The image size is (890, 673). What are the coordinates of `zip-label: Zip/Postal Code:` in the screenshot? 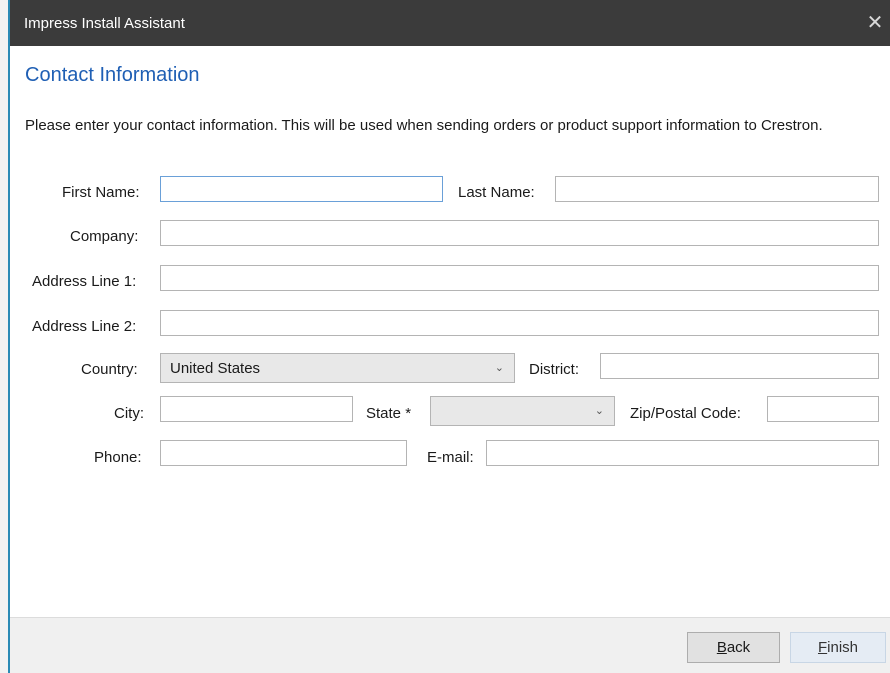 It's located at (685, 413).